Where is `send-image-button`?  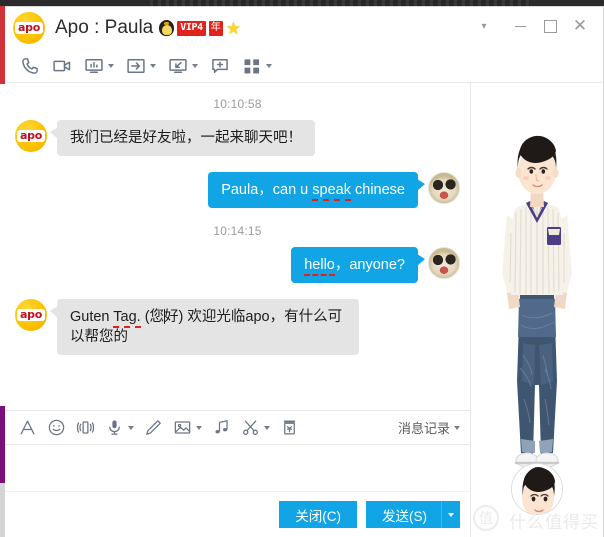
send-image-button is located at coordinates (187, 428).